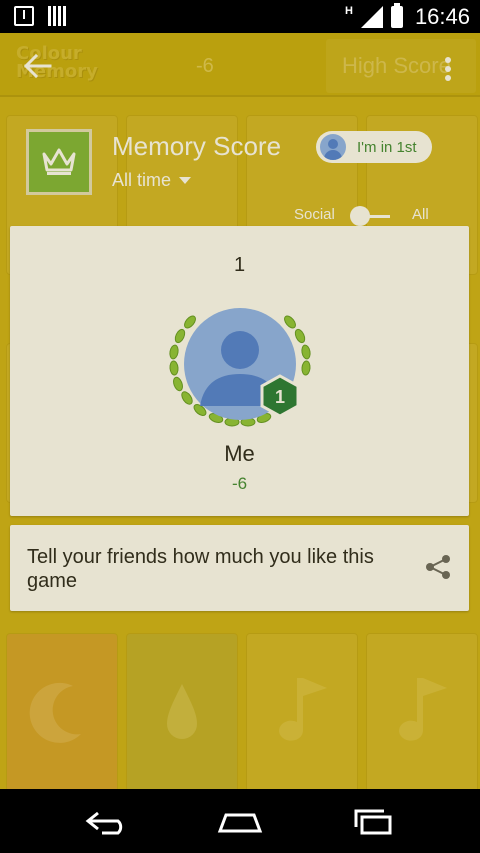 Image resolution: width=480 pixels, height=853 pixels. I want to click on toggle-social-label: Social, so click(314, 214).